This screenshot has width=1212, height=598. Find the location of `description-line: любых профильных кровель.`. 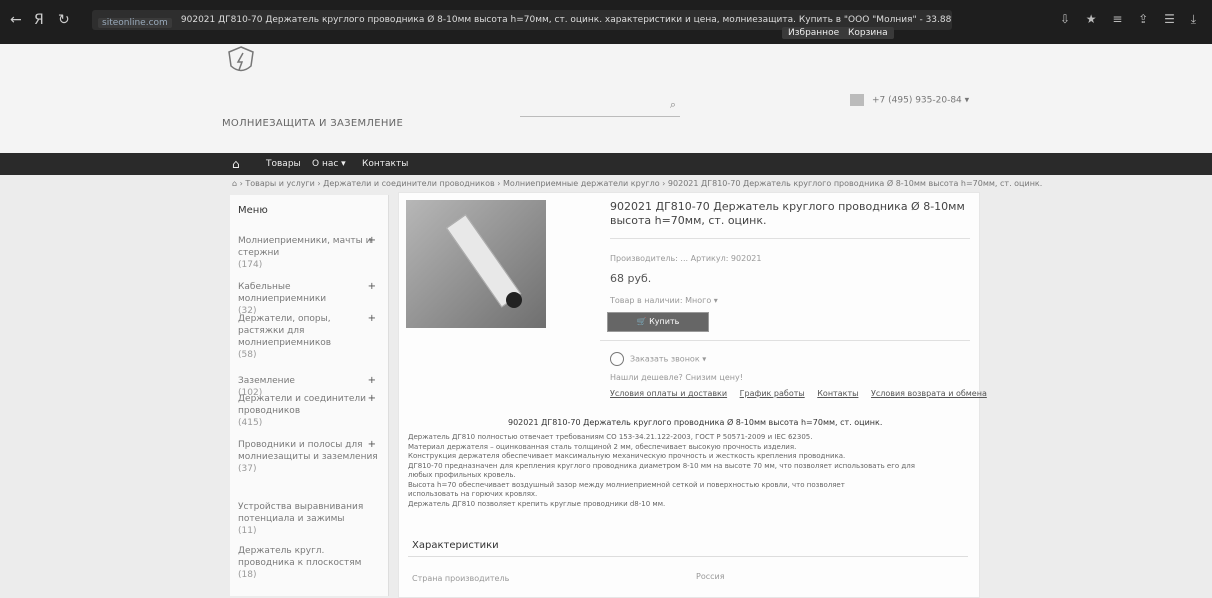

description-line: любых профильных кровель. is located at coordinates (462, 475).